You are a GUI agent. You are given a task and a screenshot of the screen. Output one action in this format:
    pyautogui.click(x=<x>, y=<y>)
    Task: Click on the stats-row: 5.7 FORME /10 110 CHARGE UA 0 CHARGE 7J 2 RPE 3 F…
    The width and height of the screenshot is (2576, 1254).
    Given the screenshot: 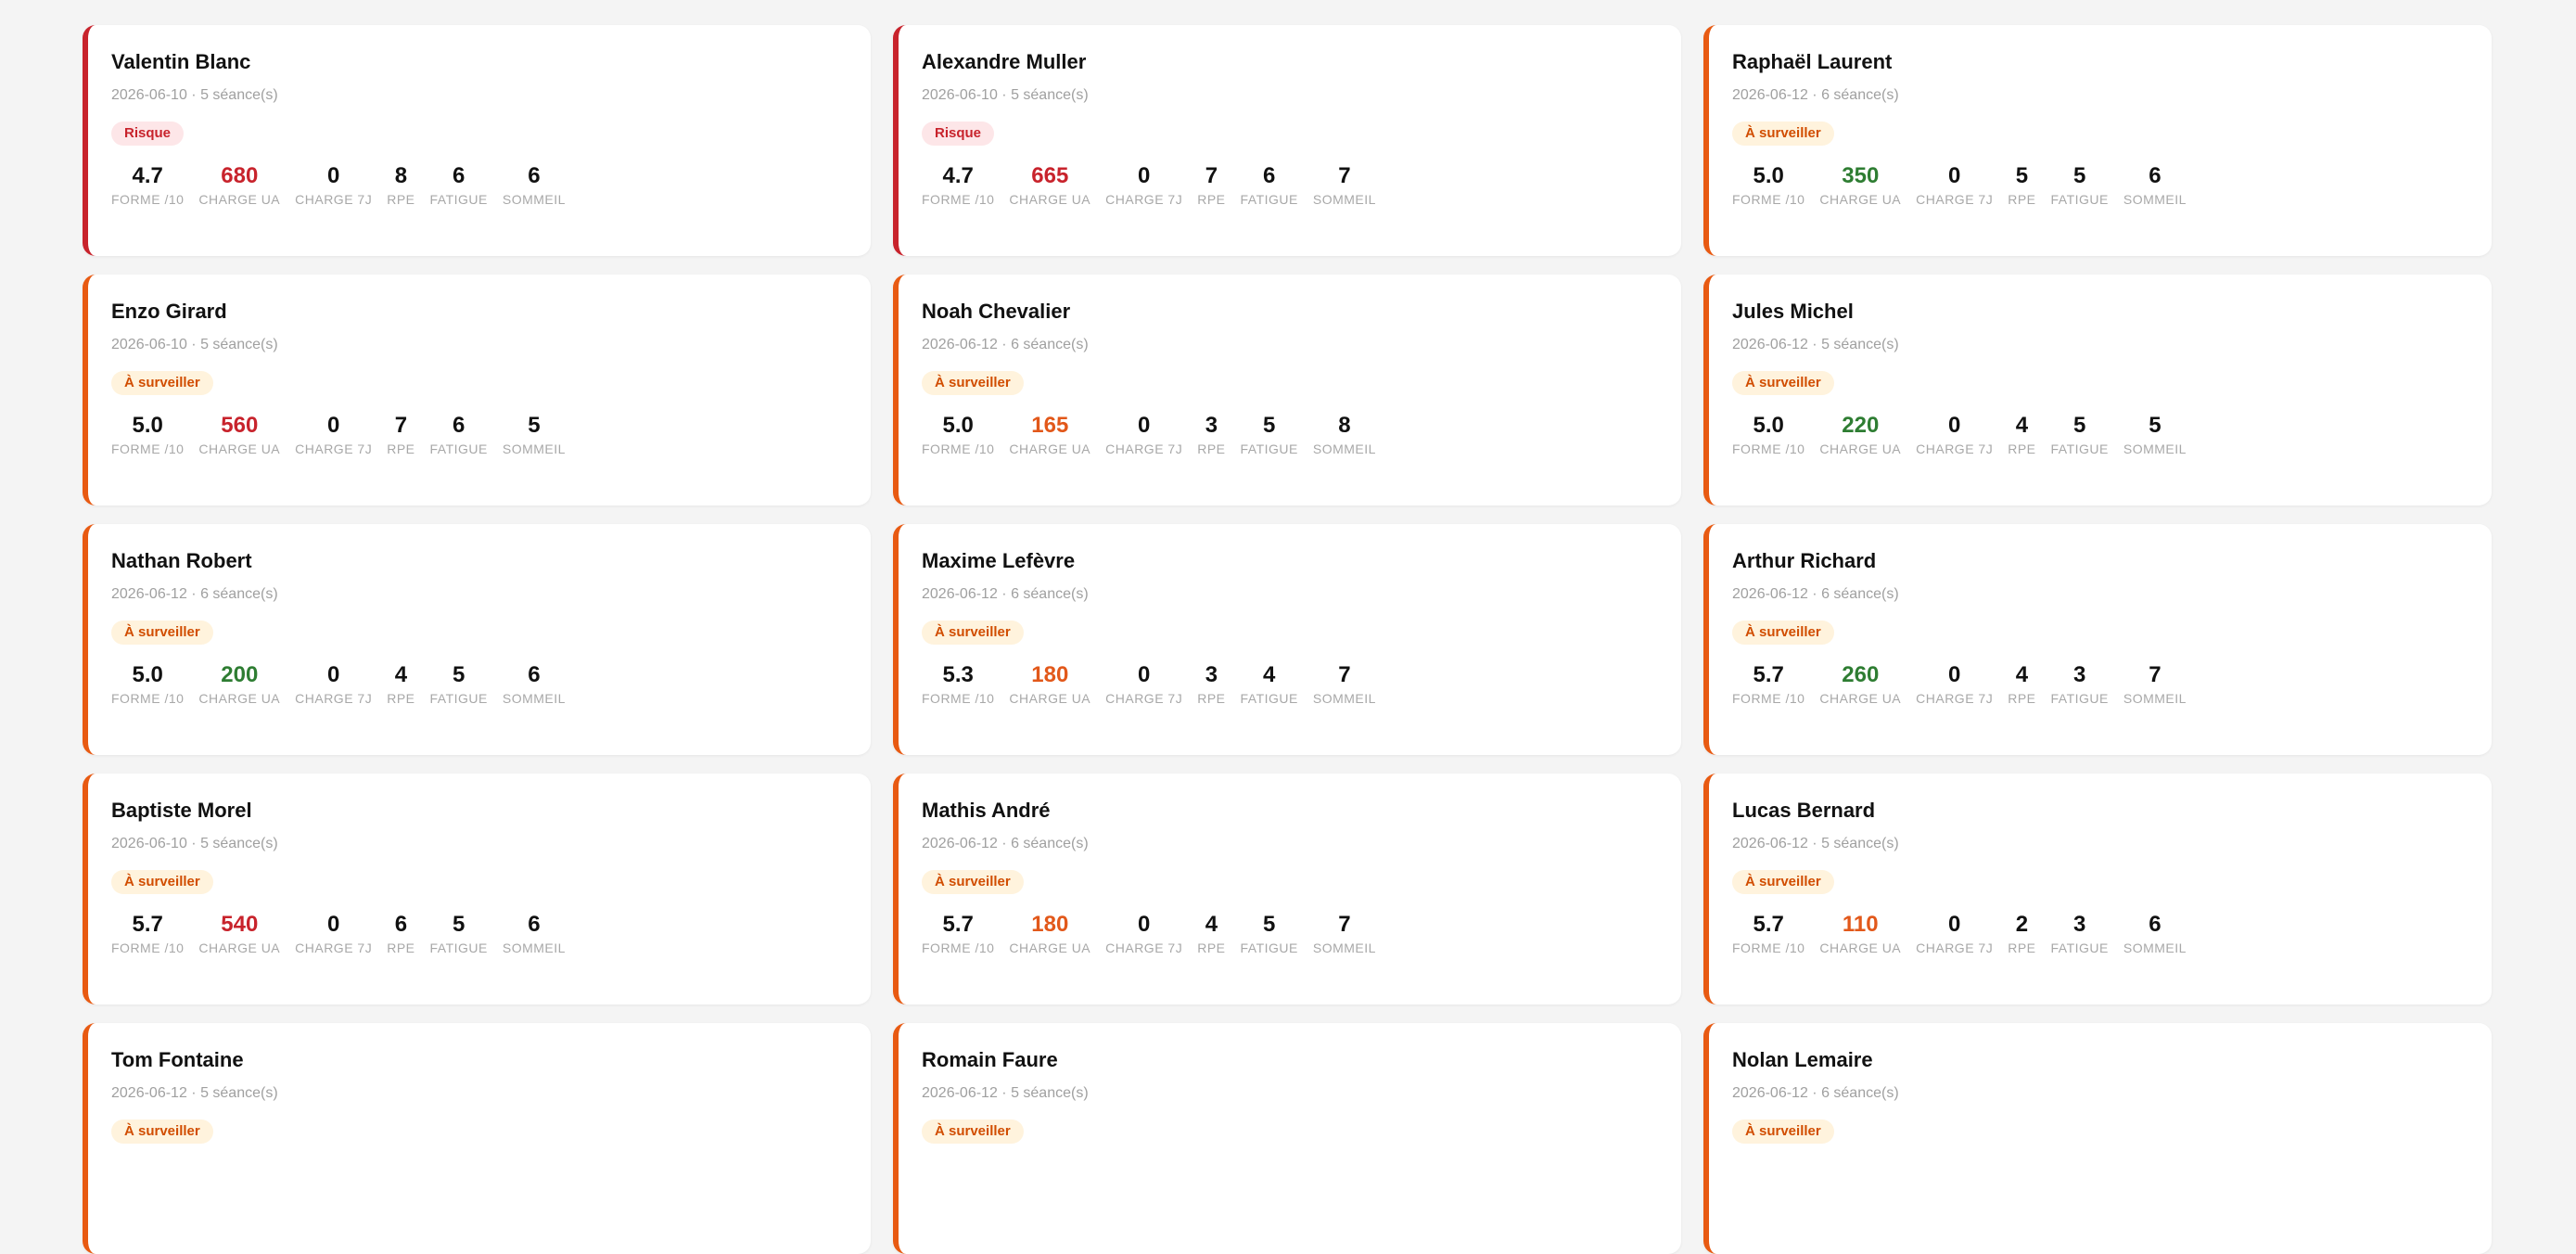 What is the action you would take?
    pyautogui.click(x=2112, y=933)
    